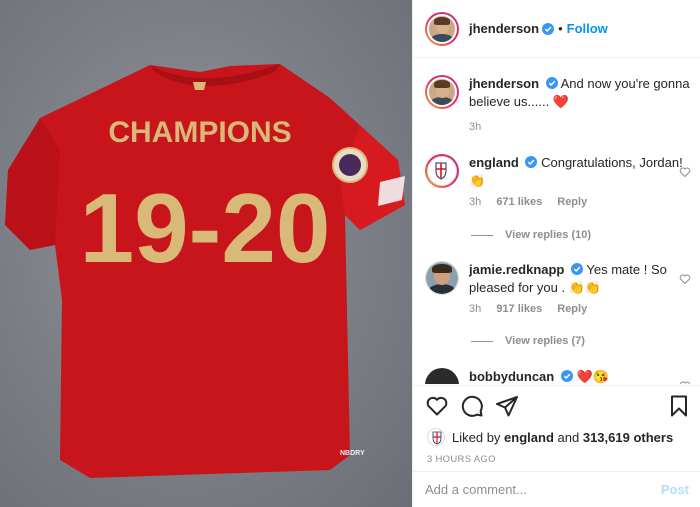 The width and height of the screenshot is (700, 507). I want to click on post-header: jhenderson • Follow, so click(556, 29).